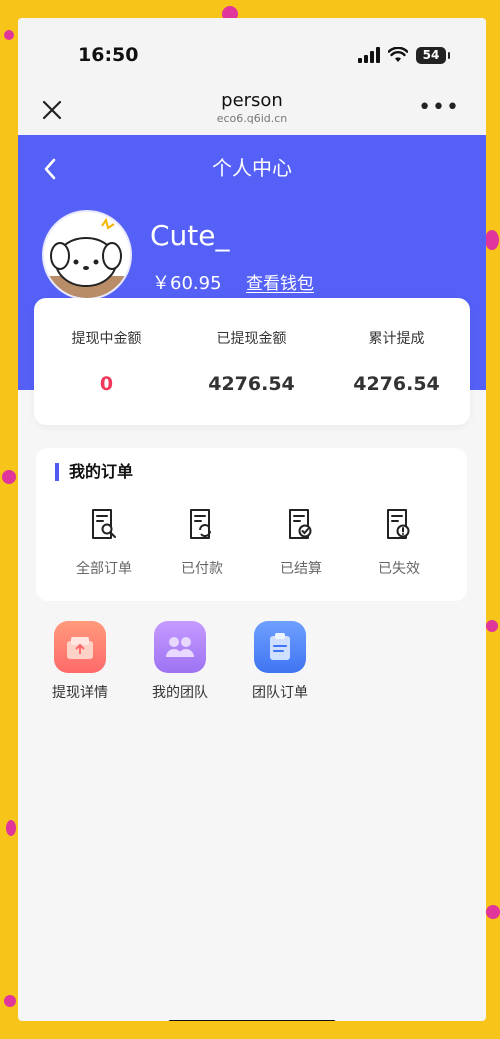 This screenshot has height=1039, width=500. I want to click on order-label: 全部订单, so click(104, 569).